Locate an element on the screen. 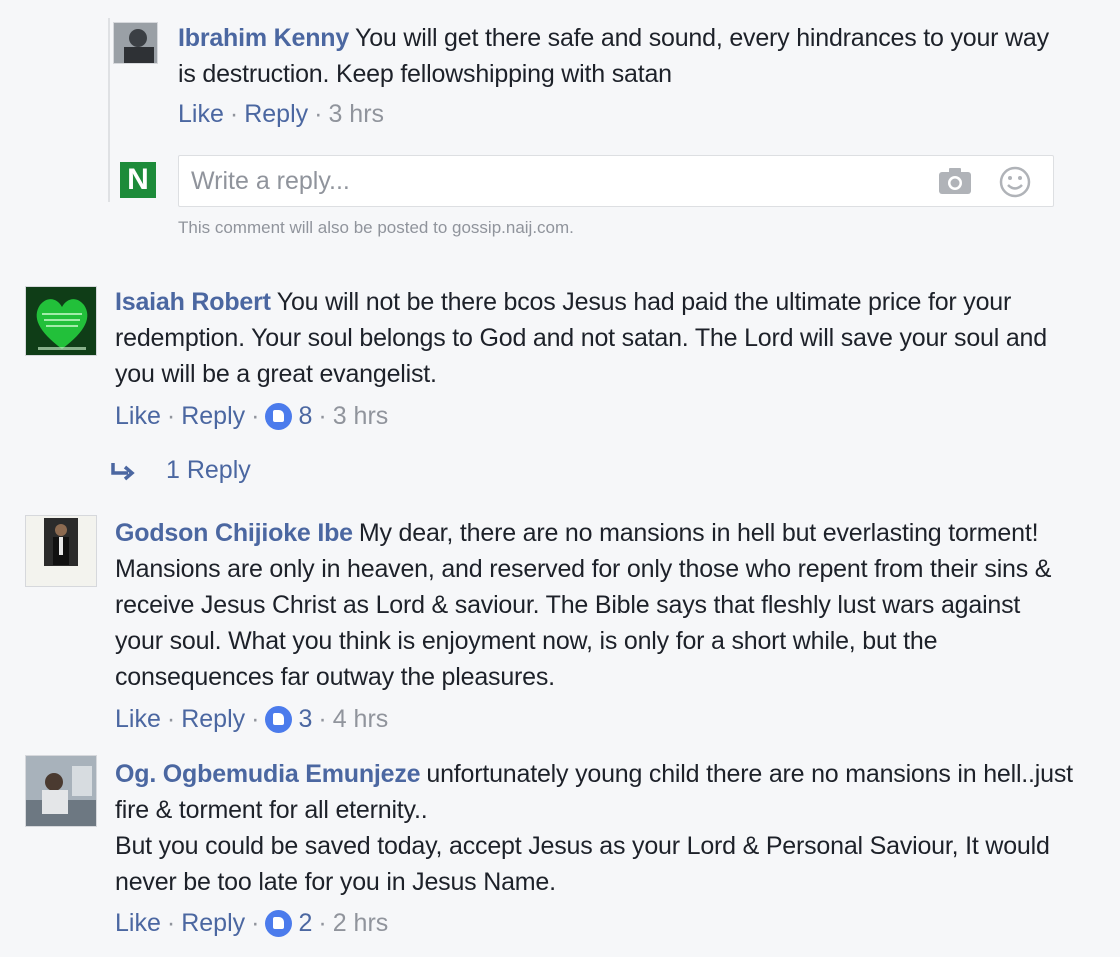  like-count: 2 is located at coordinates (305, 923).